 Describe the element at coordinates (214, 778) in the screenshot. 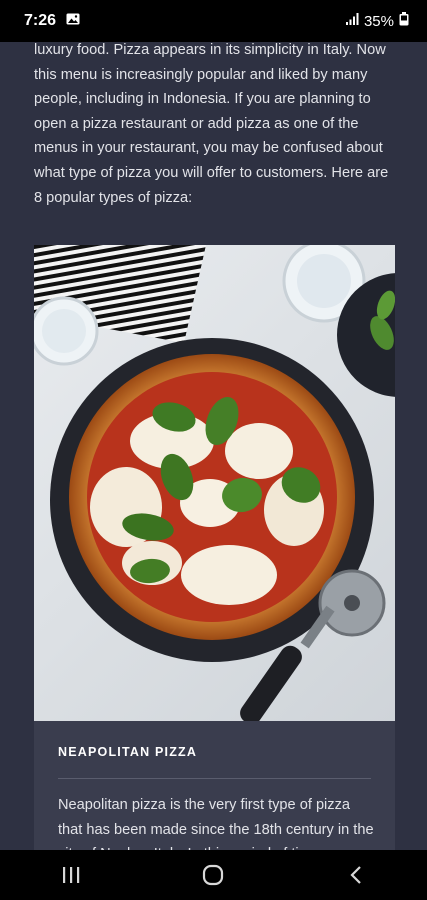

I see `card-divider` at that location.